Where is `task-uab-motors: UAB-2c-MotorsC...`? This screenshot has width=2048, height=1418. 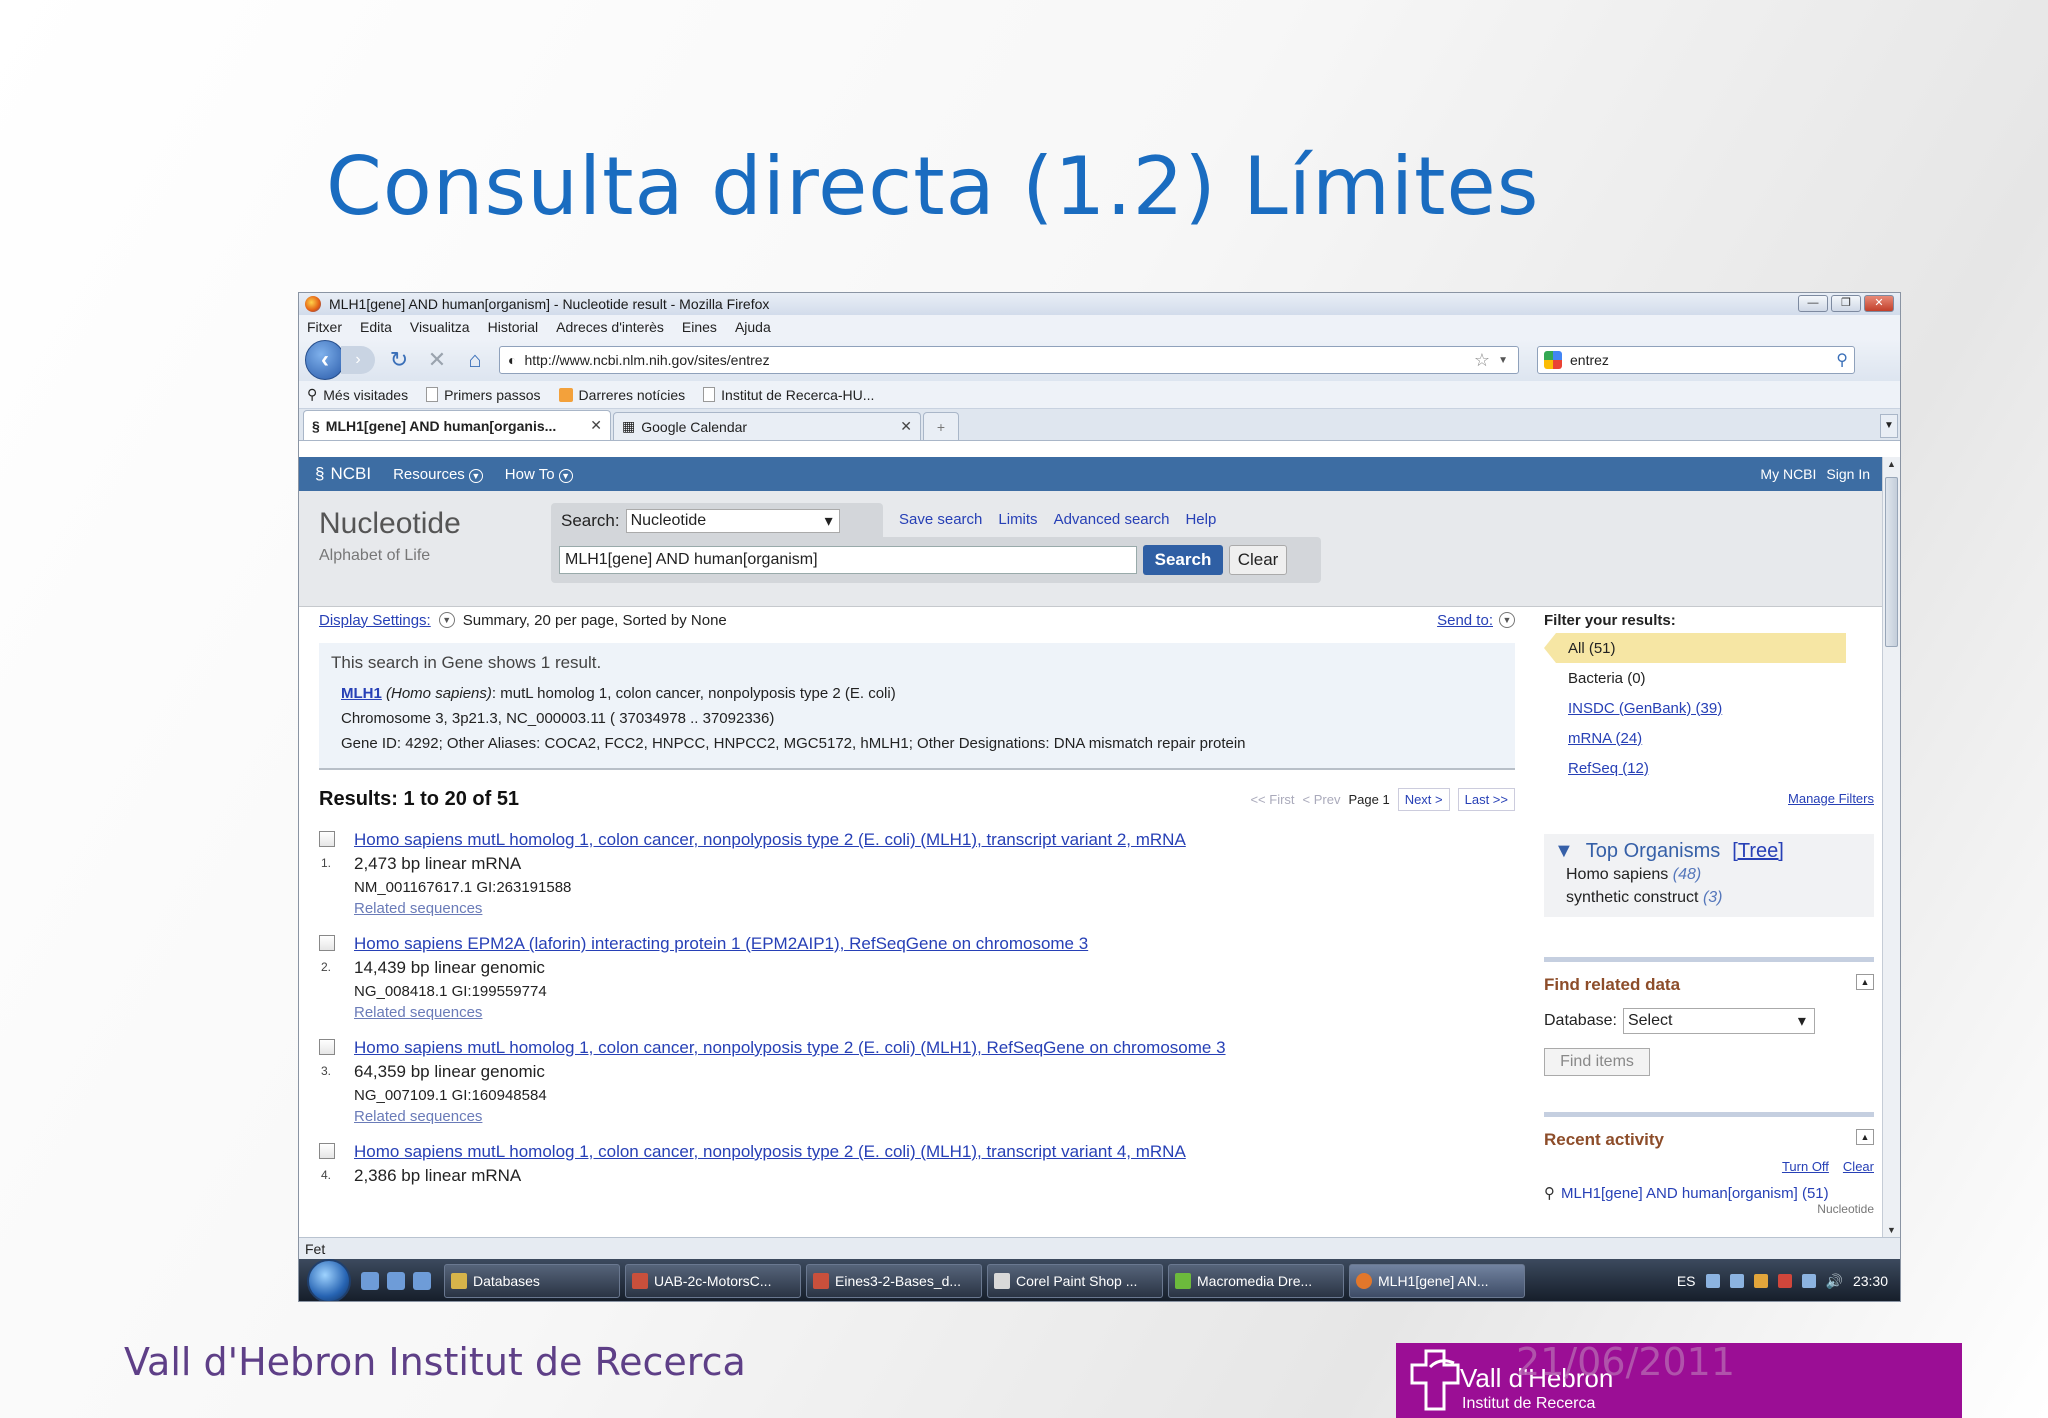 task-uab-motors: UAB-2c-MotorsC... is located at coordinates (713, 1281).